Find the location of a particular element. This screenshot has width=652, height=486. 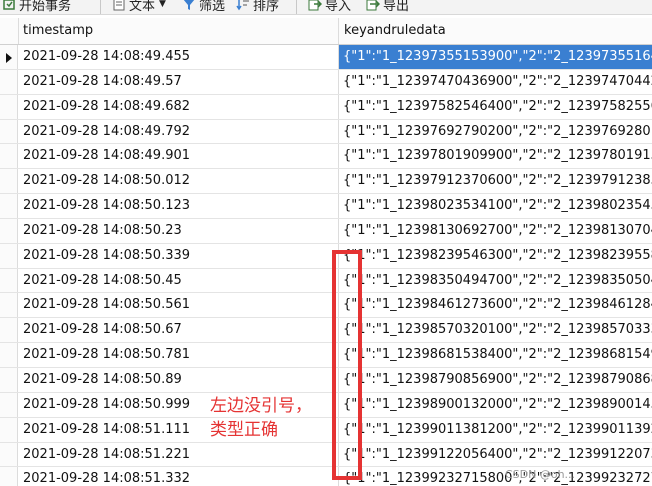

import-label: 导入 is located at coordinates (338, 7).